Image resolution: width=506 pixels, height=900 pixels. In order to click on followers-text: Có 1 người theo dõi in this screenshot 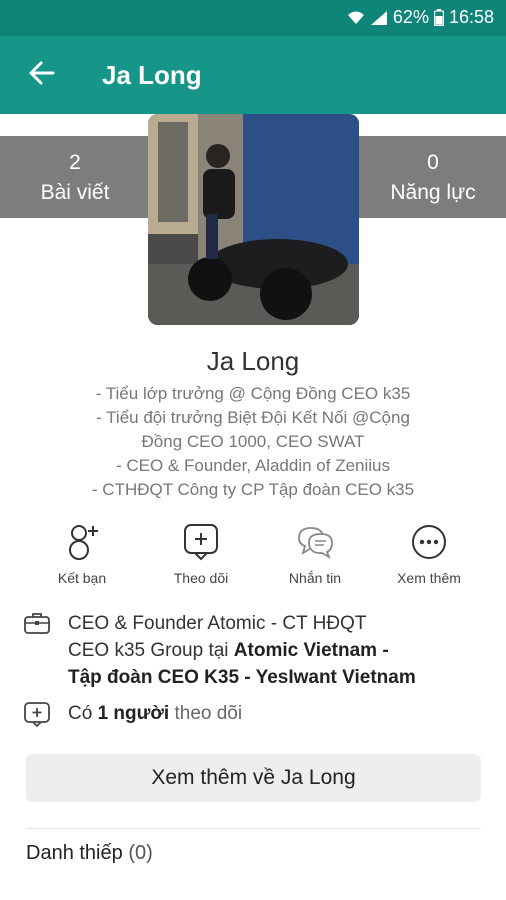, I will do `click(155, 713)`.